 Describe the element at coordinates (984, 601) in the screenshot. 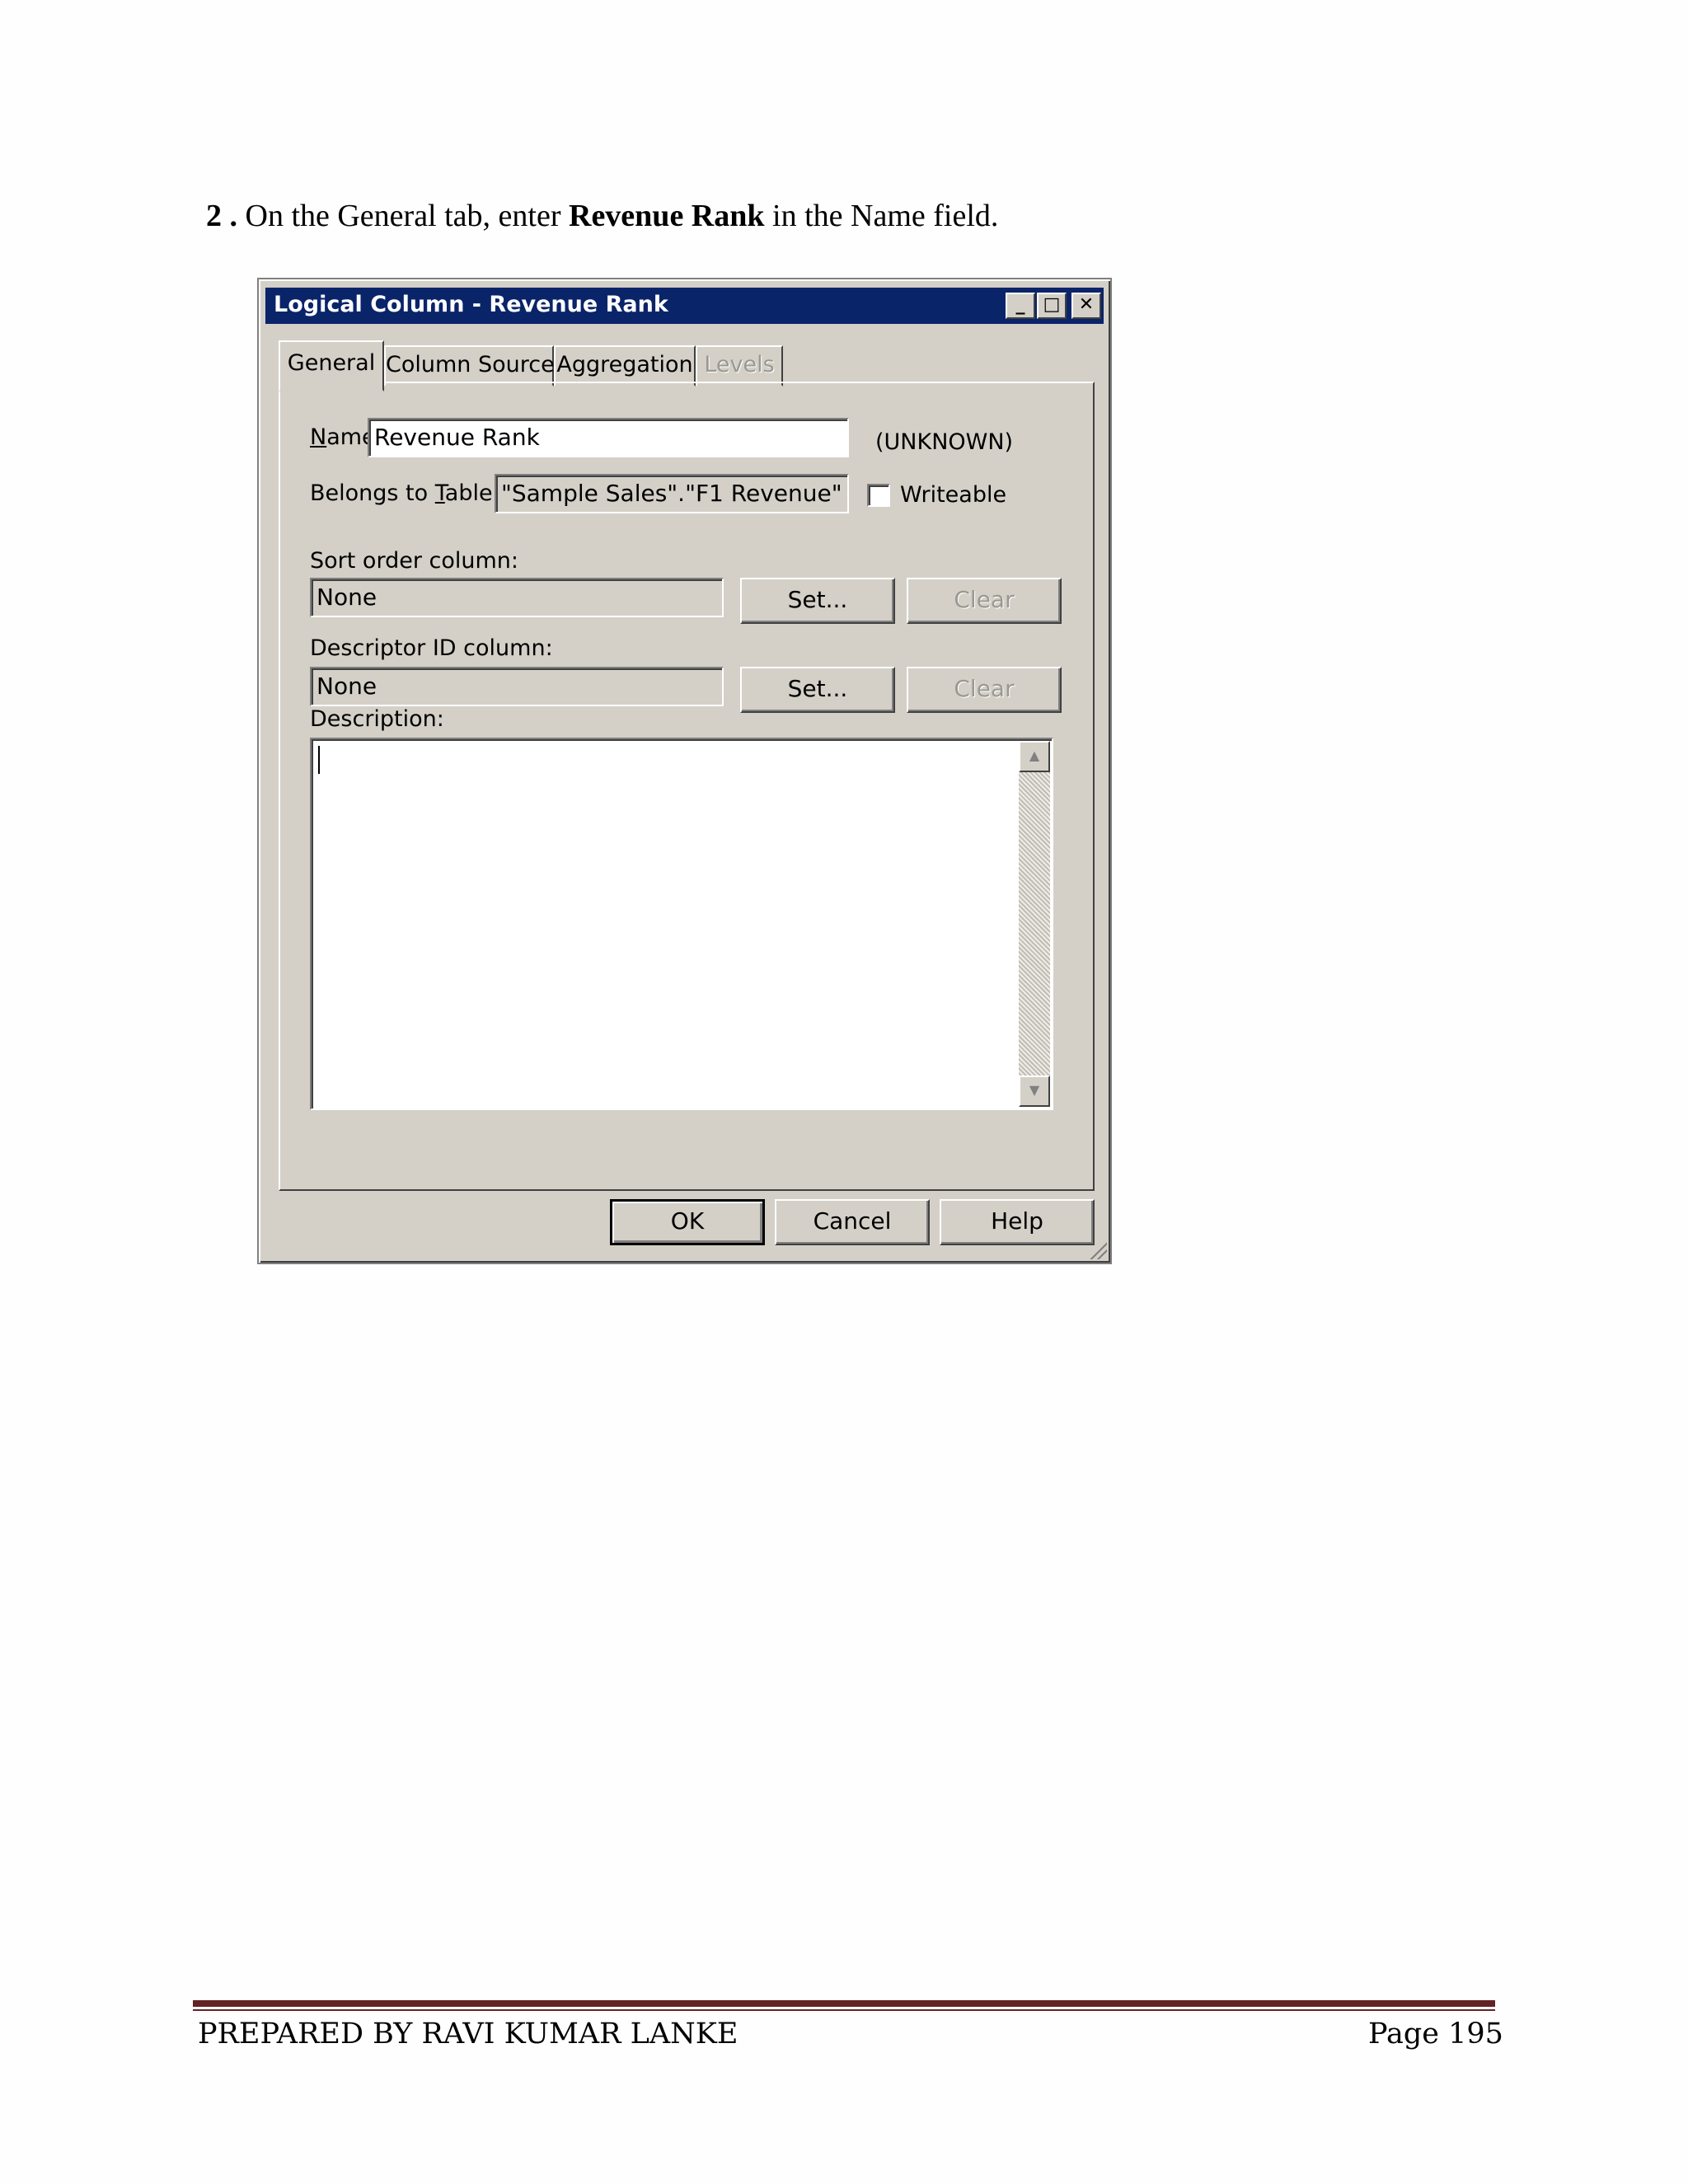

I see `sort-clear-button: Clear` at that location.